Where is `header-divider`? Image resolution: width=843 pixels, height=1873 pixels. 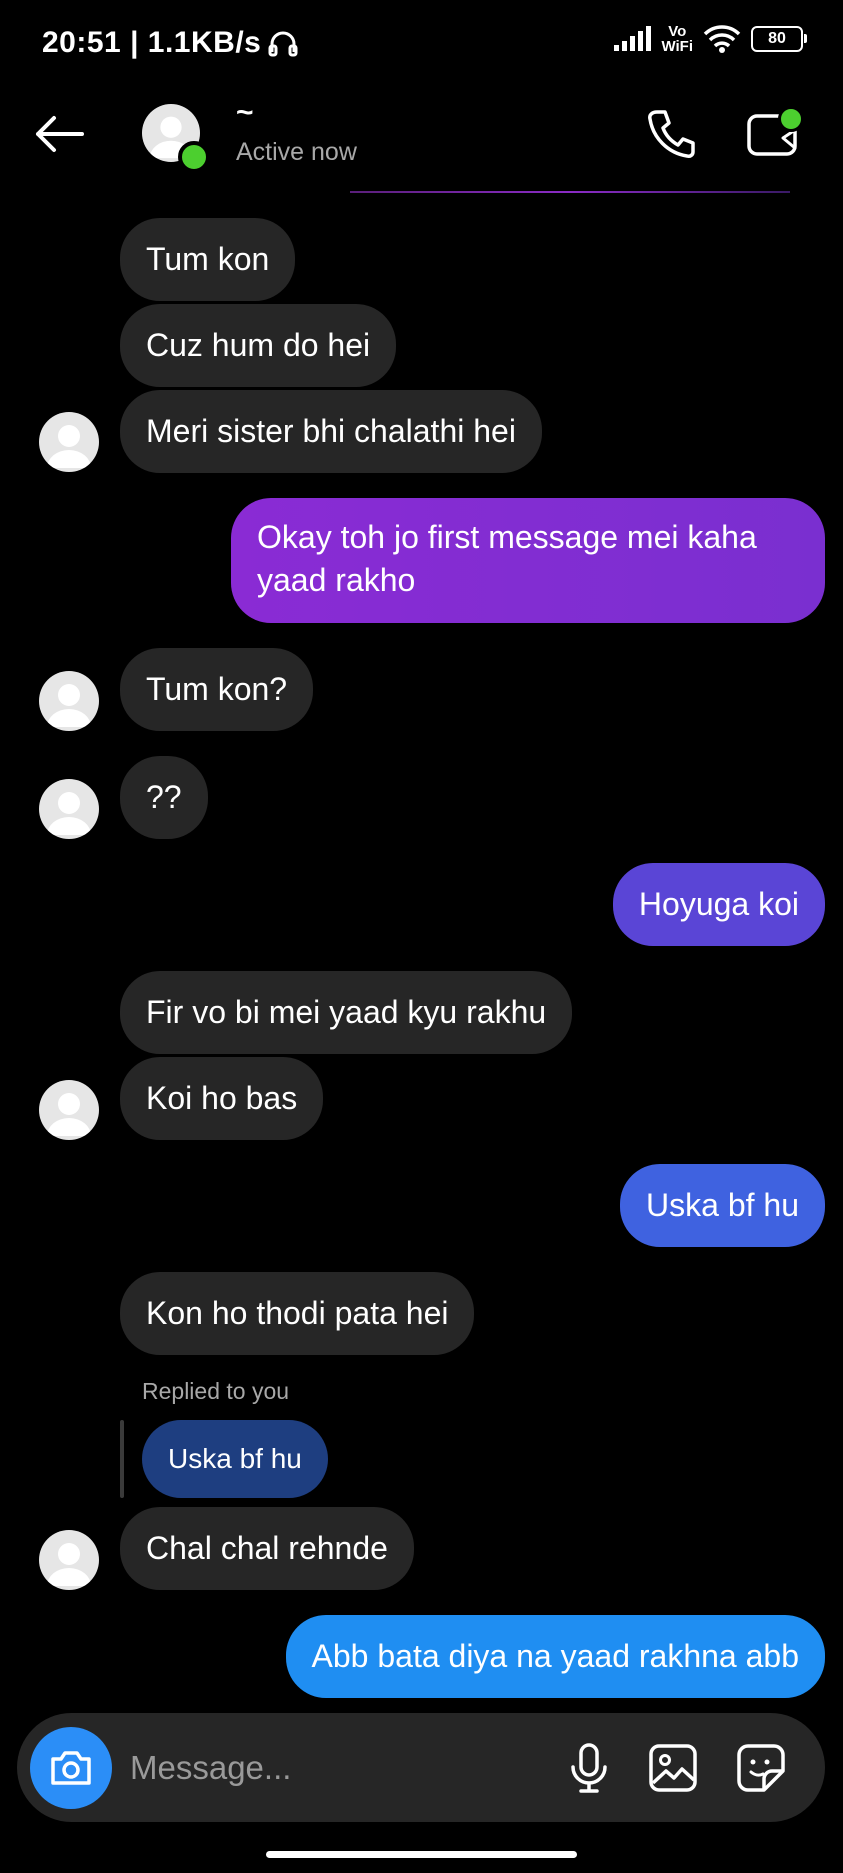
header-divider is located at coordinates (570, 192).